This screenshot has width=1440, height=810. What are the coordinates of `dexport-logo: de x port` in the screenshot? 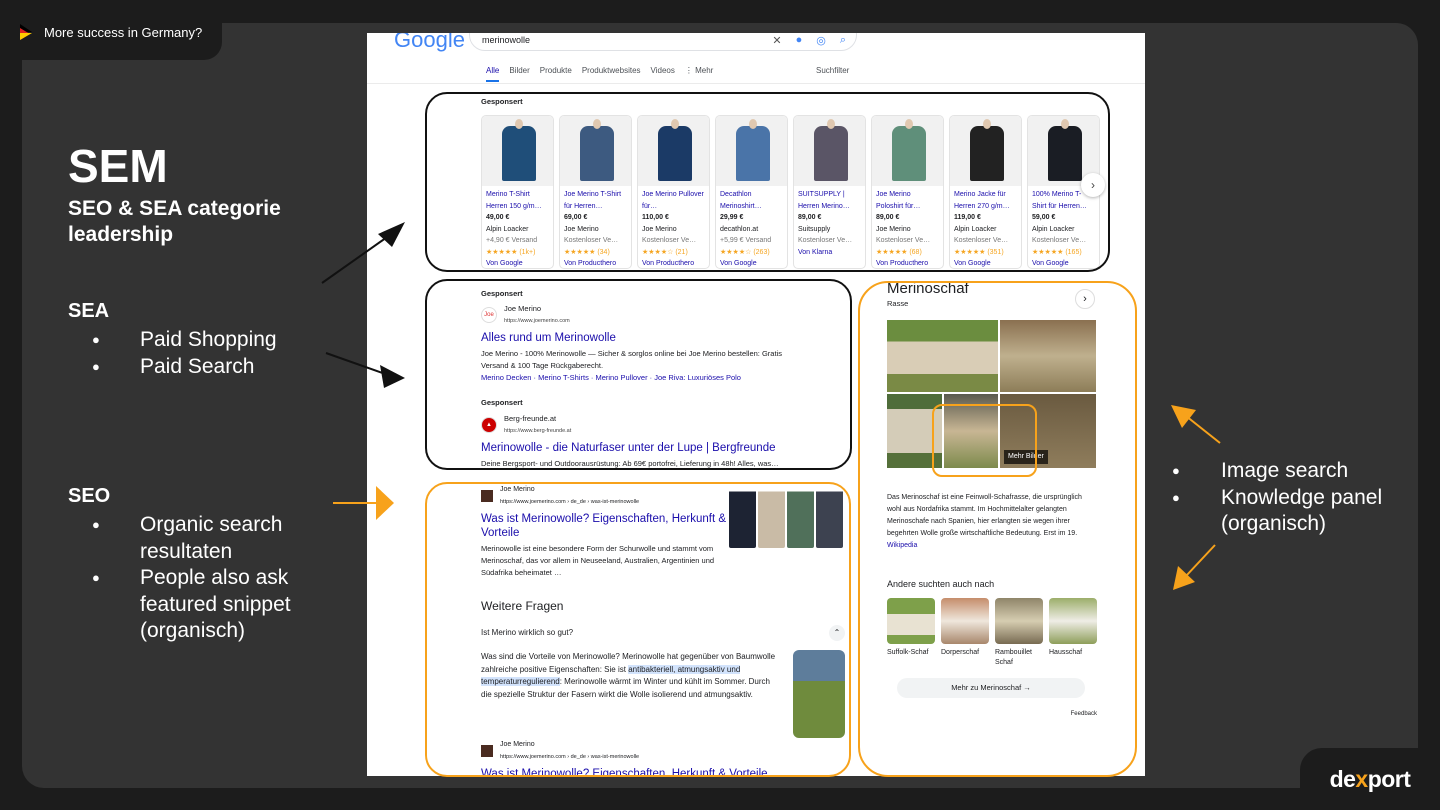 It's located at (1370, 779).